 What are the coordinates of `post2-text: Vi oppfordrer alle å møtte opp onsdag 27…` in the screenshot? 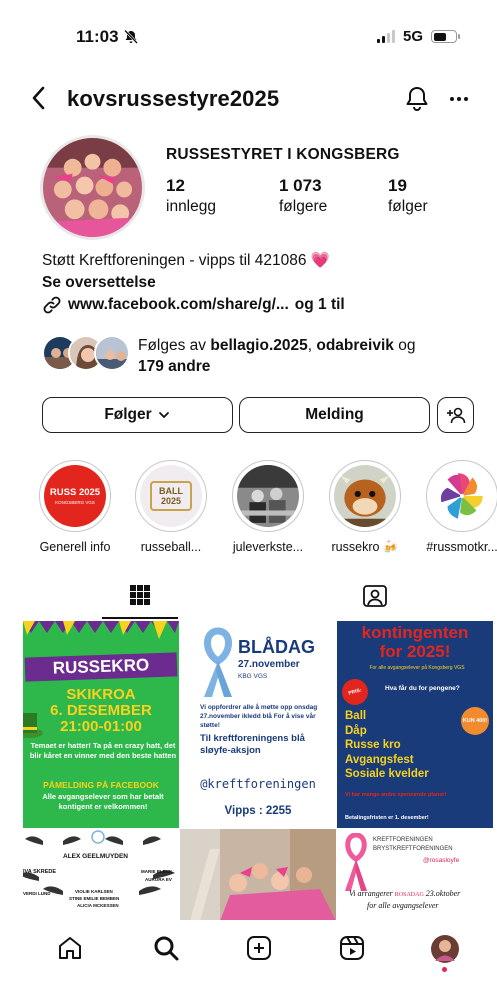 It's located at (259, 716).